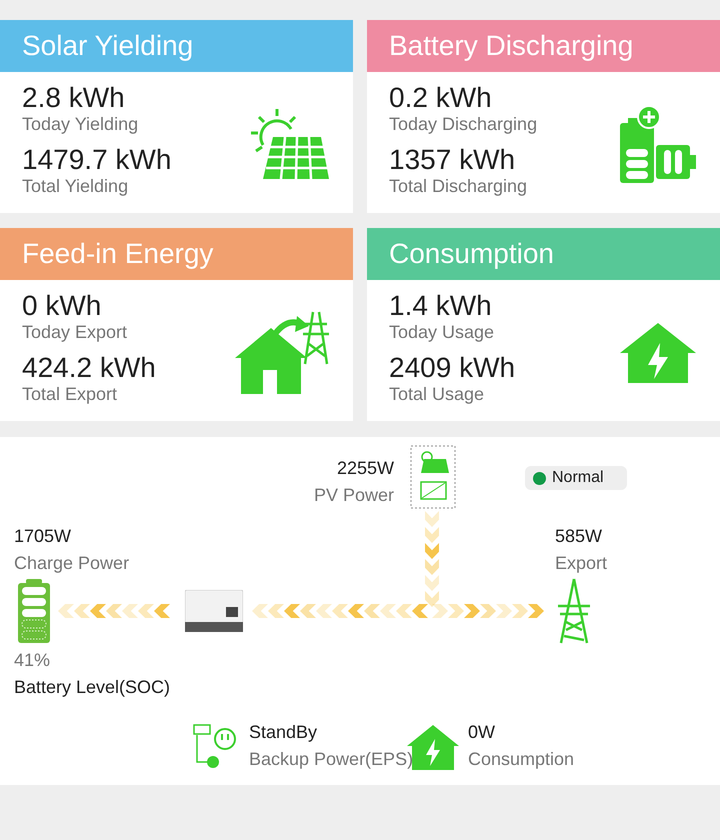 The width and height of the screenshot is (720, 840). I want to click on battery-soc-value: 41%, so click(32, 660).